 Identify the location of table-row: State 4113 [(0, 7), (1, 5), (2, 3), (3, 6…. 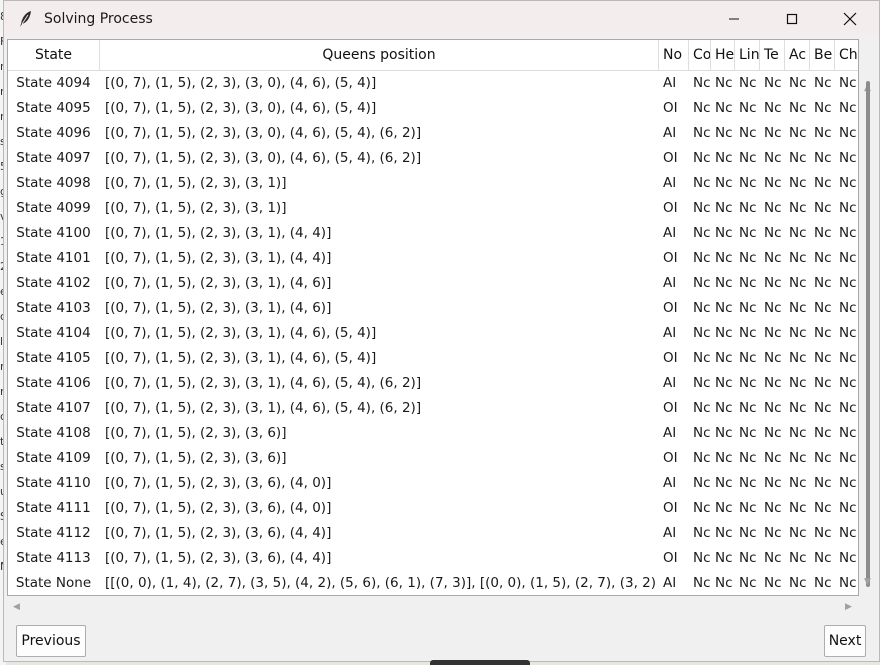
(433, 558).